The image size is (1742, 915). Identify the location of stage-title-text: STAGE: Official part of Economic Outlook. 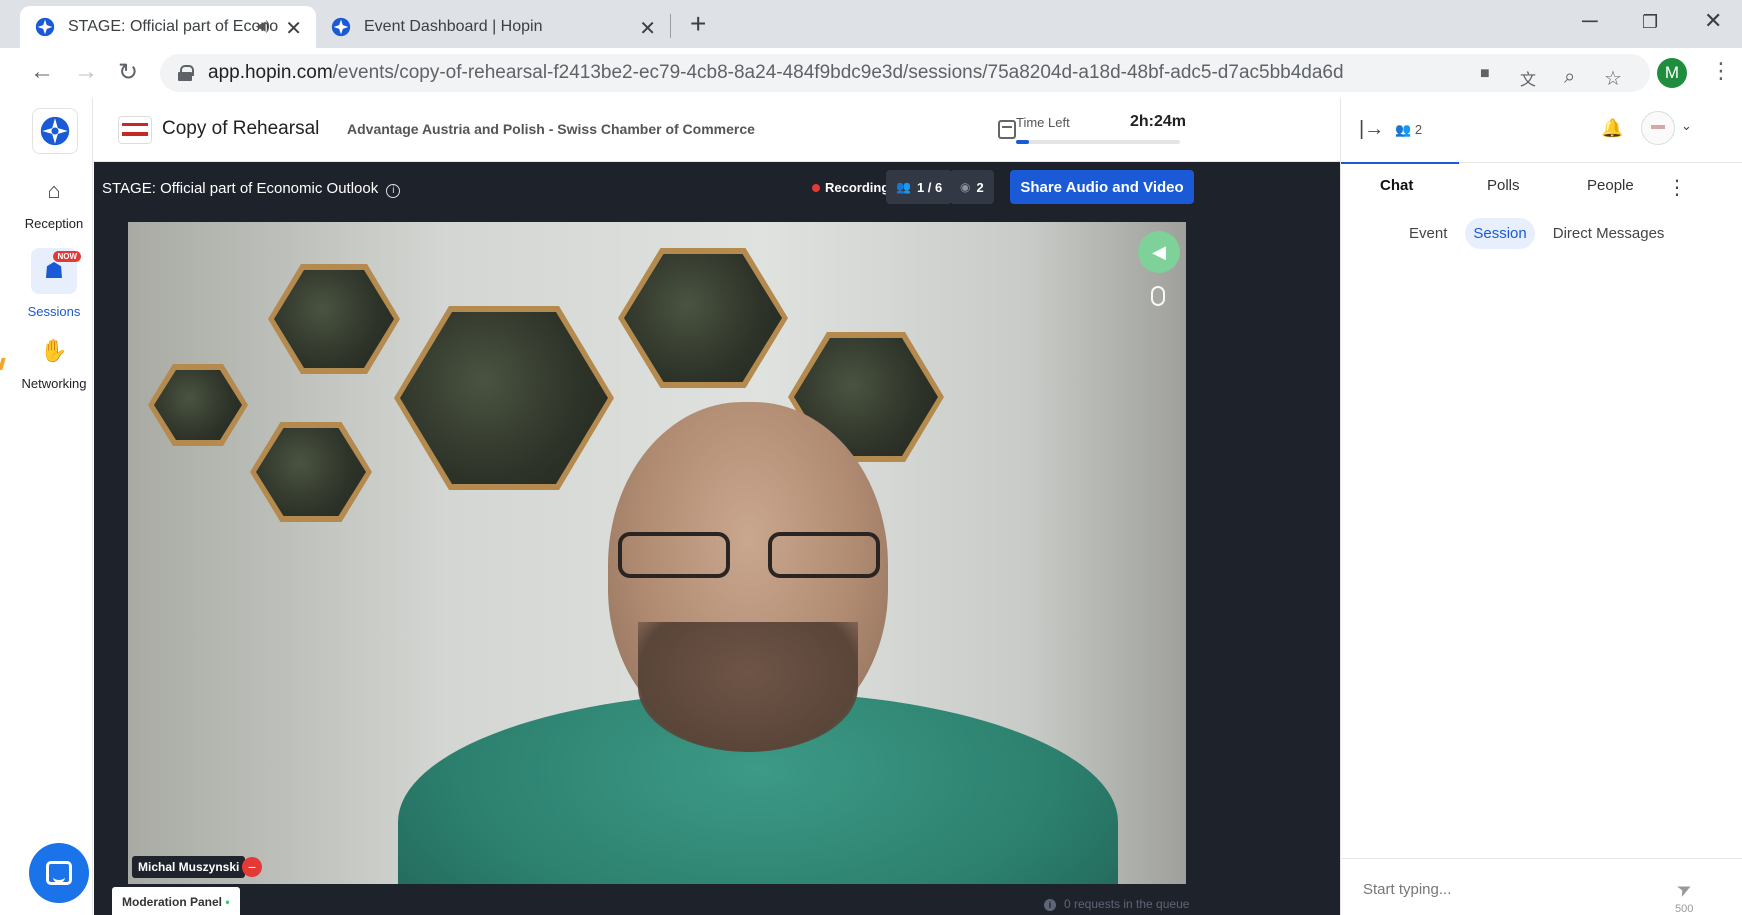
(240, 188).